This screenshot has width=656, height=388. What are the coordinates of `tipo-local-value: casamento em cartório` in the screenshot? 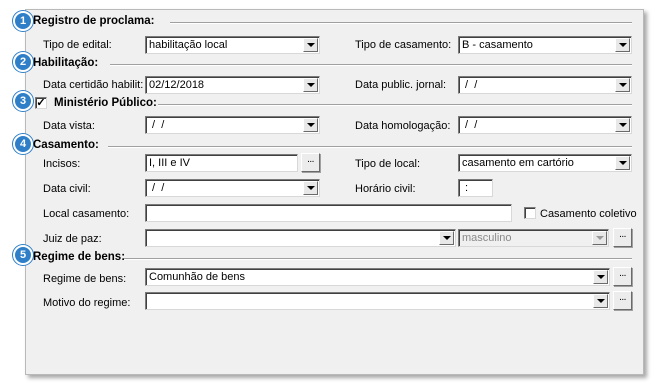 It's located at (518, 163).